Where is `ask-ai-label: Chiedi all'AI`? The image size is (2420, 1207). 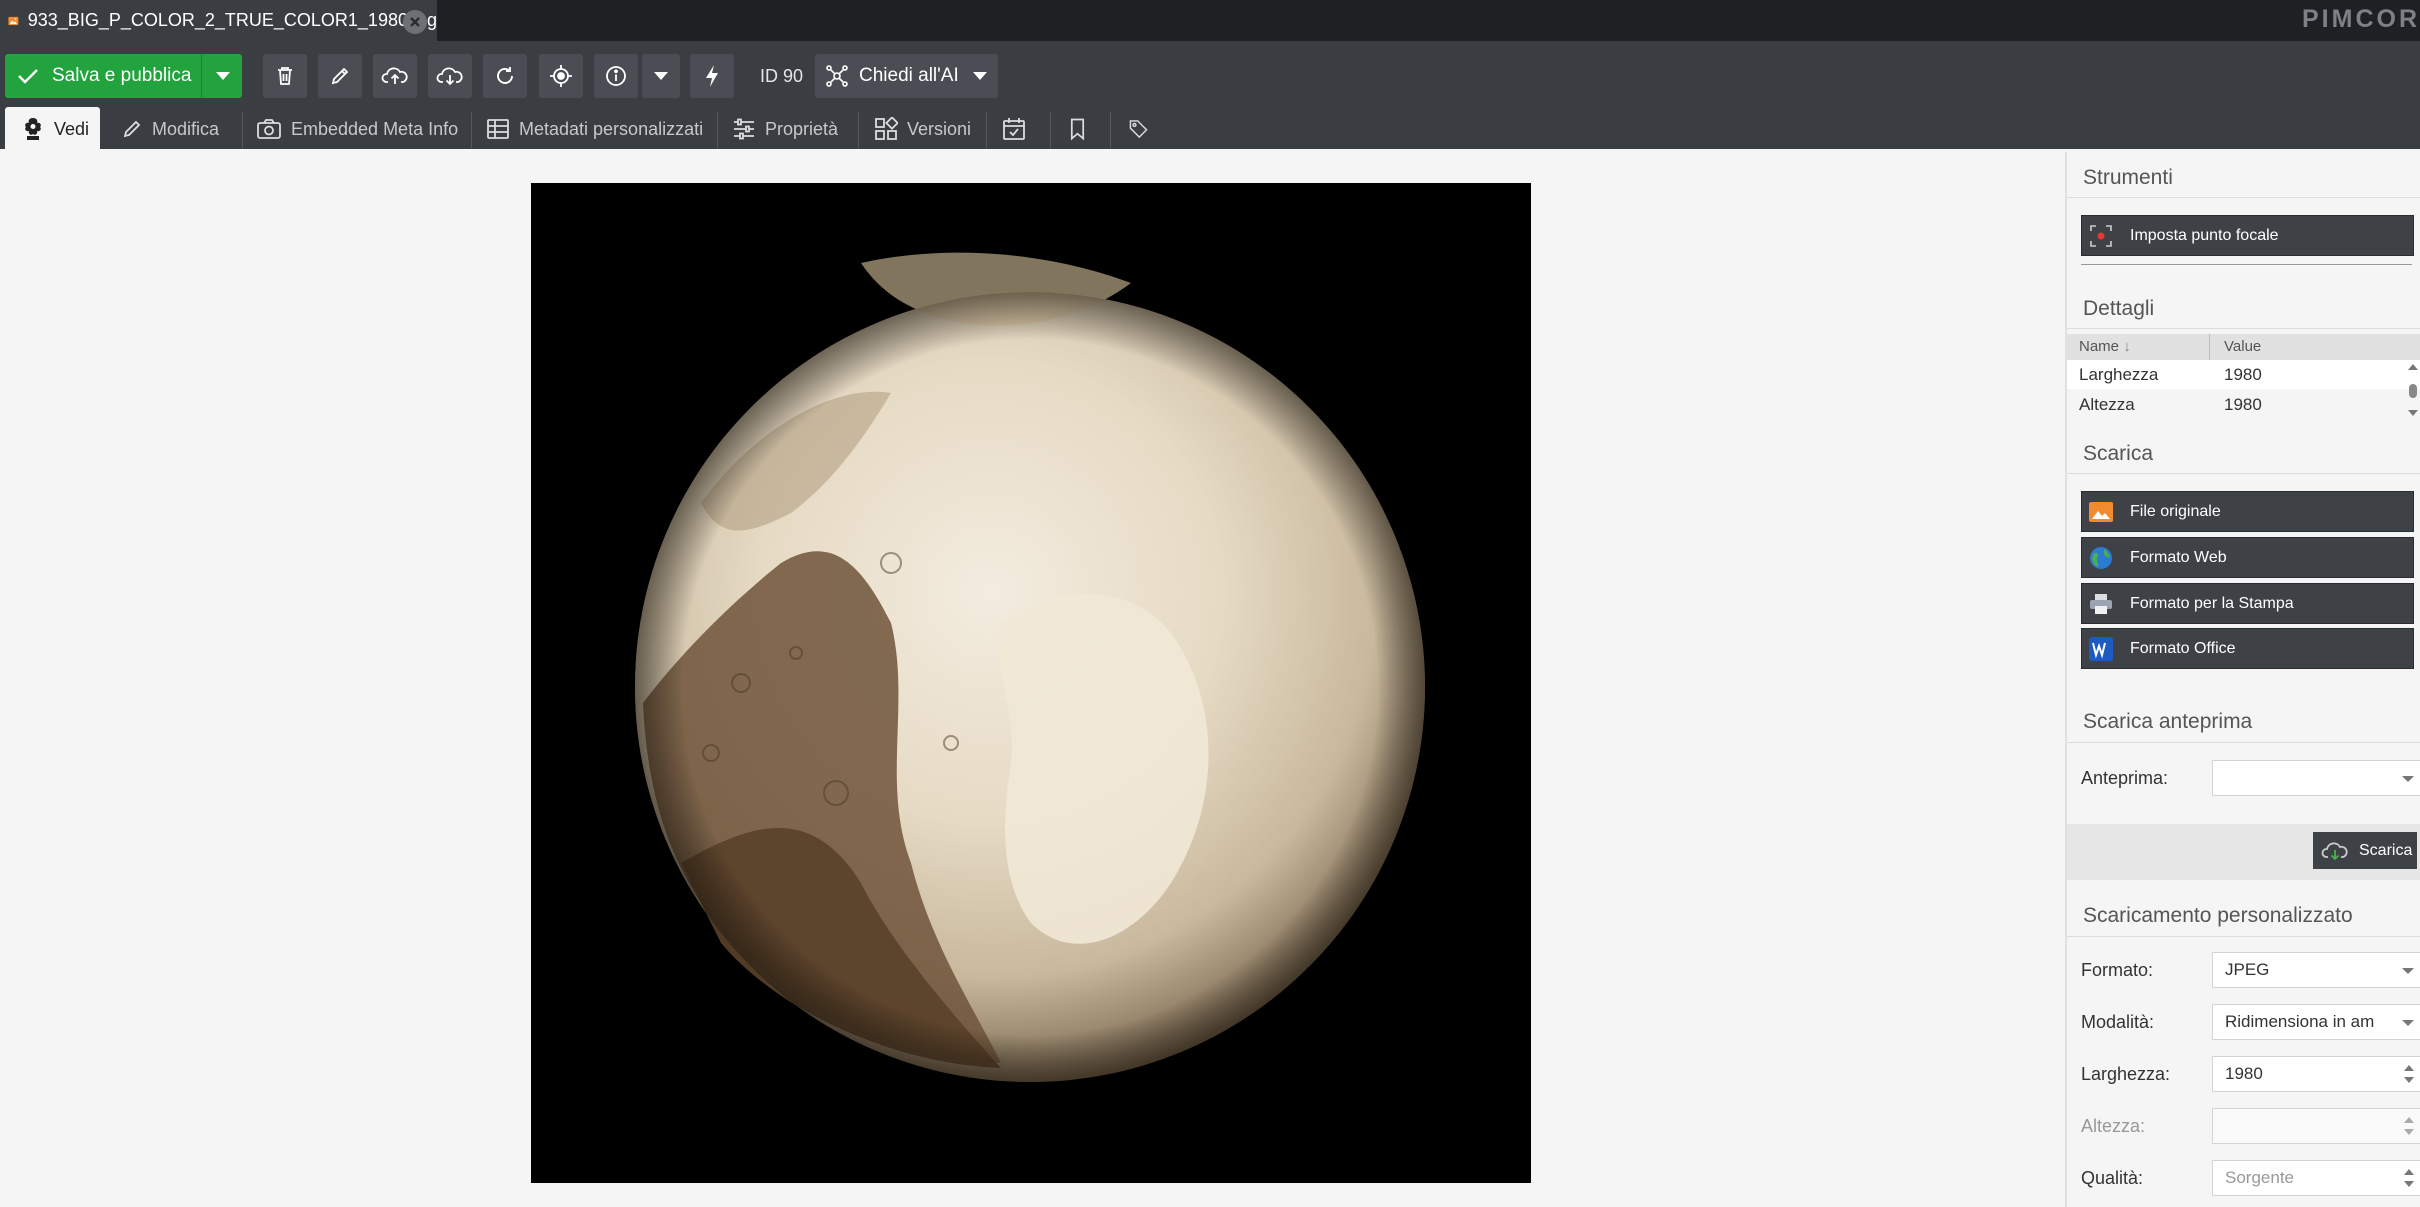 ask-ai-label: Chiedi all'AI is located at coordinates (909, 75).